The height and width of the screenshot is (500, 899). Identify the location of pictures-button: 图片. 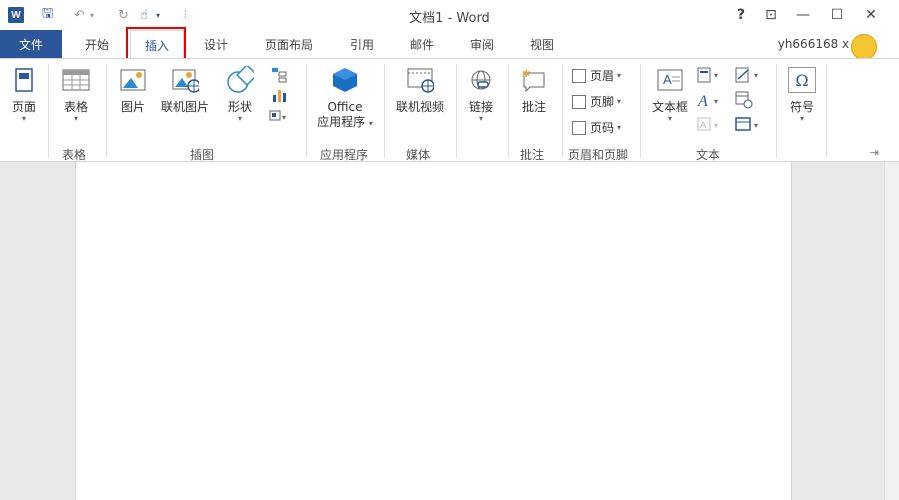
(133, 88).